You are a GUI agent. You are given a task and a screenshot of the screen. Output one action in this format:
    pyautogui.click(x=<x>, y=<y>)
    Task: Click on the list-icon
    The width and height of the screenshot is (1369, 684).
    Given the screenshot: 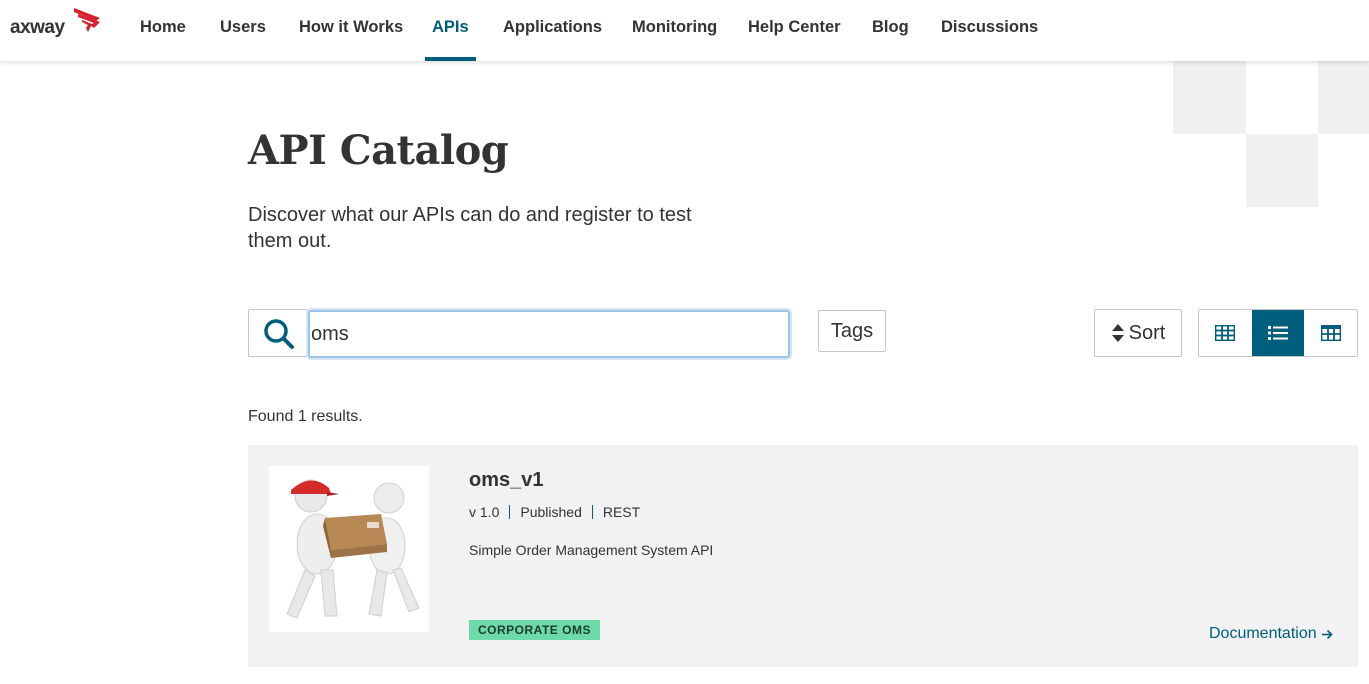 What is the action you would take?
    pyautogui.click(x=1278, y=333)
    